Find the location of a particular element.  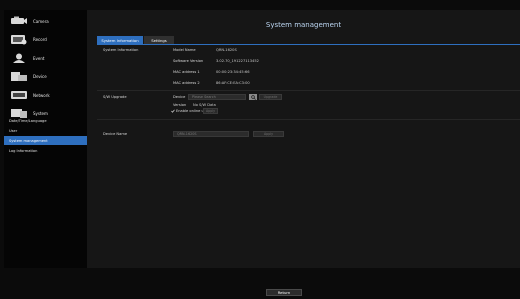

device-name-apply-button: Apply is located at coordinates (268, 134).